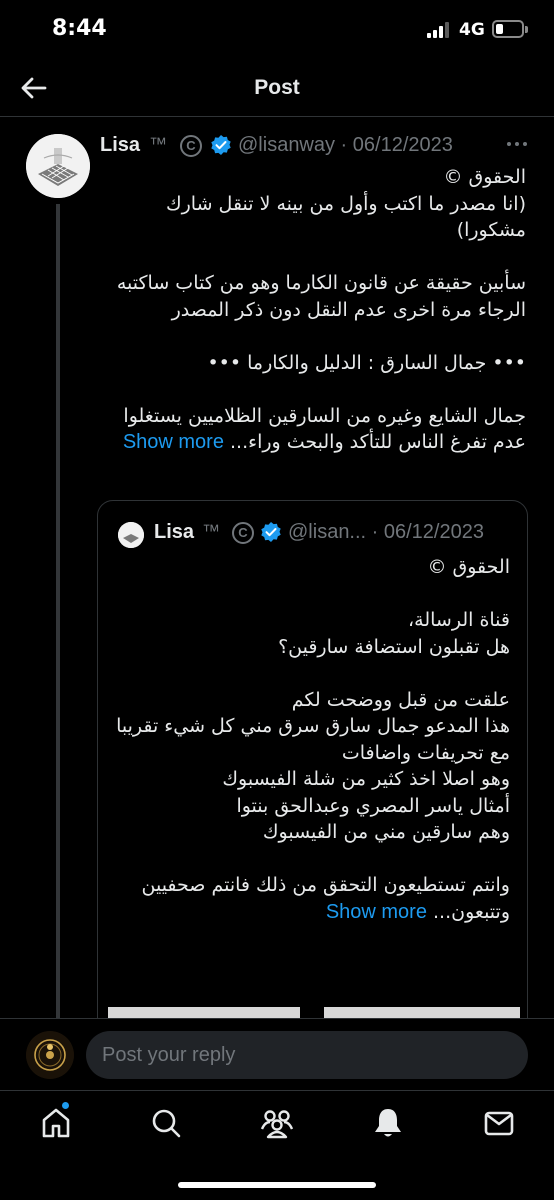 The image size is (554, 1200). Describe the element at coordinates (211, 531) in the screenshot. I see `quote-trademark-symbol: ™` at that location.